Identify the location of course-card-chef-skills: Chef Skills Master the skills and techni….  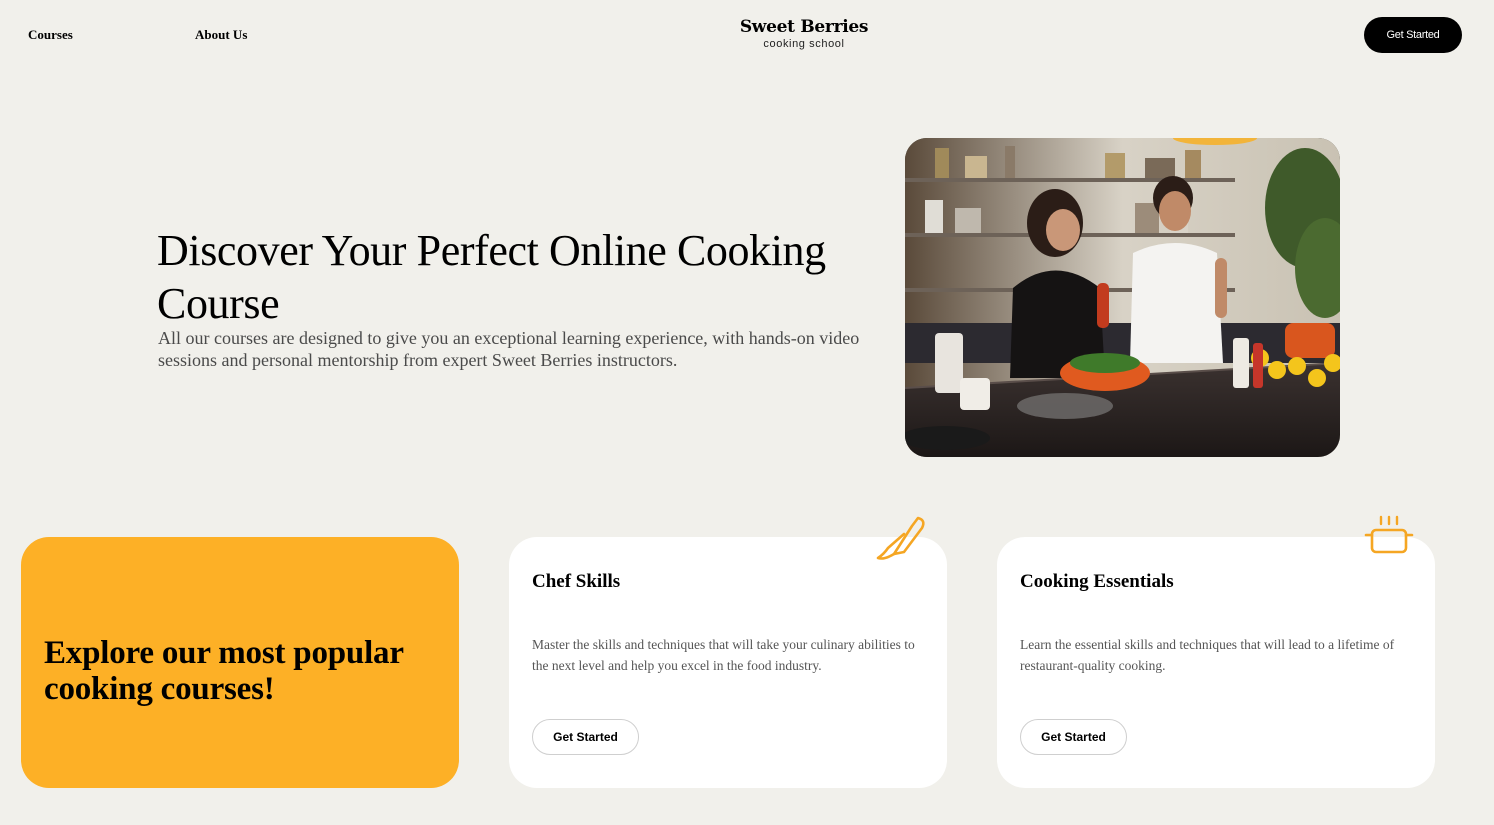
(728, 662).